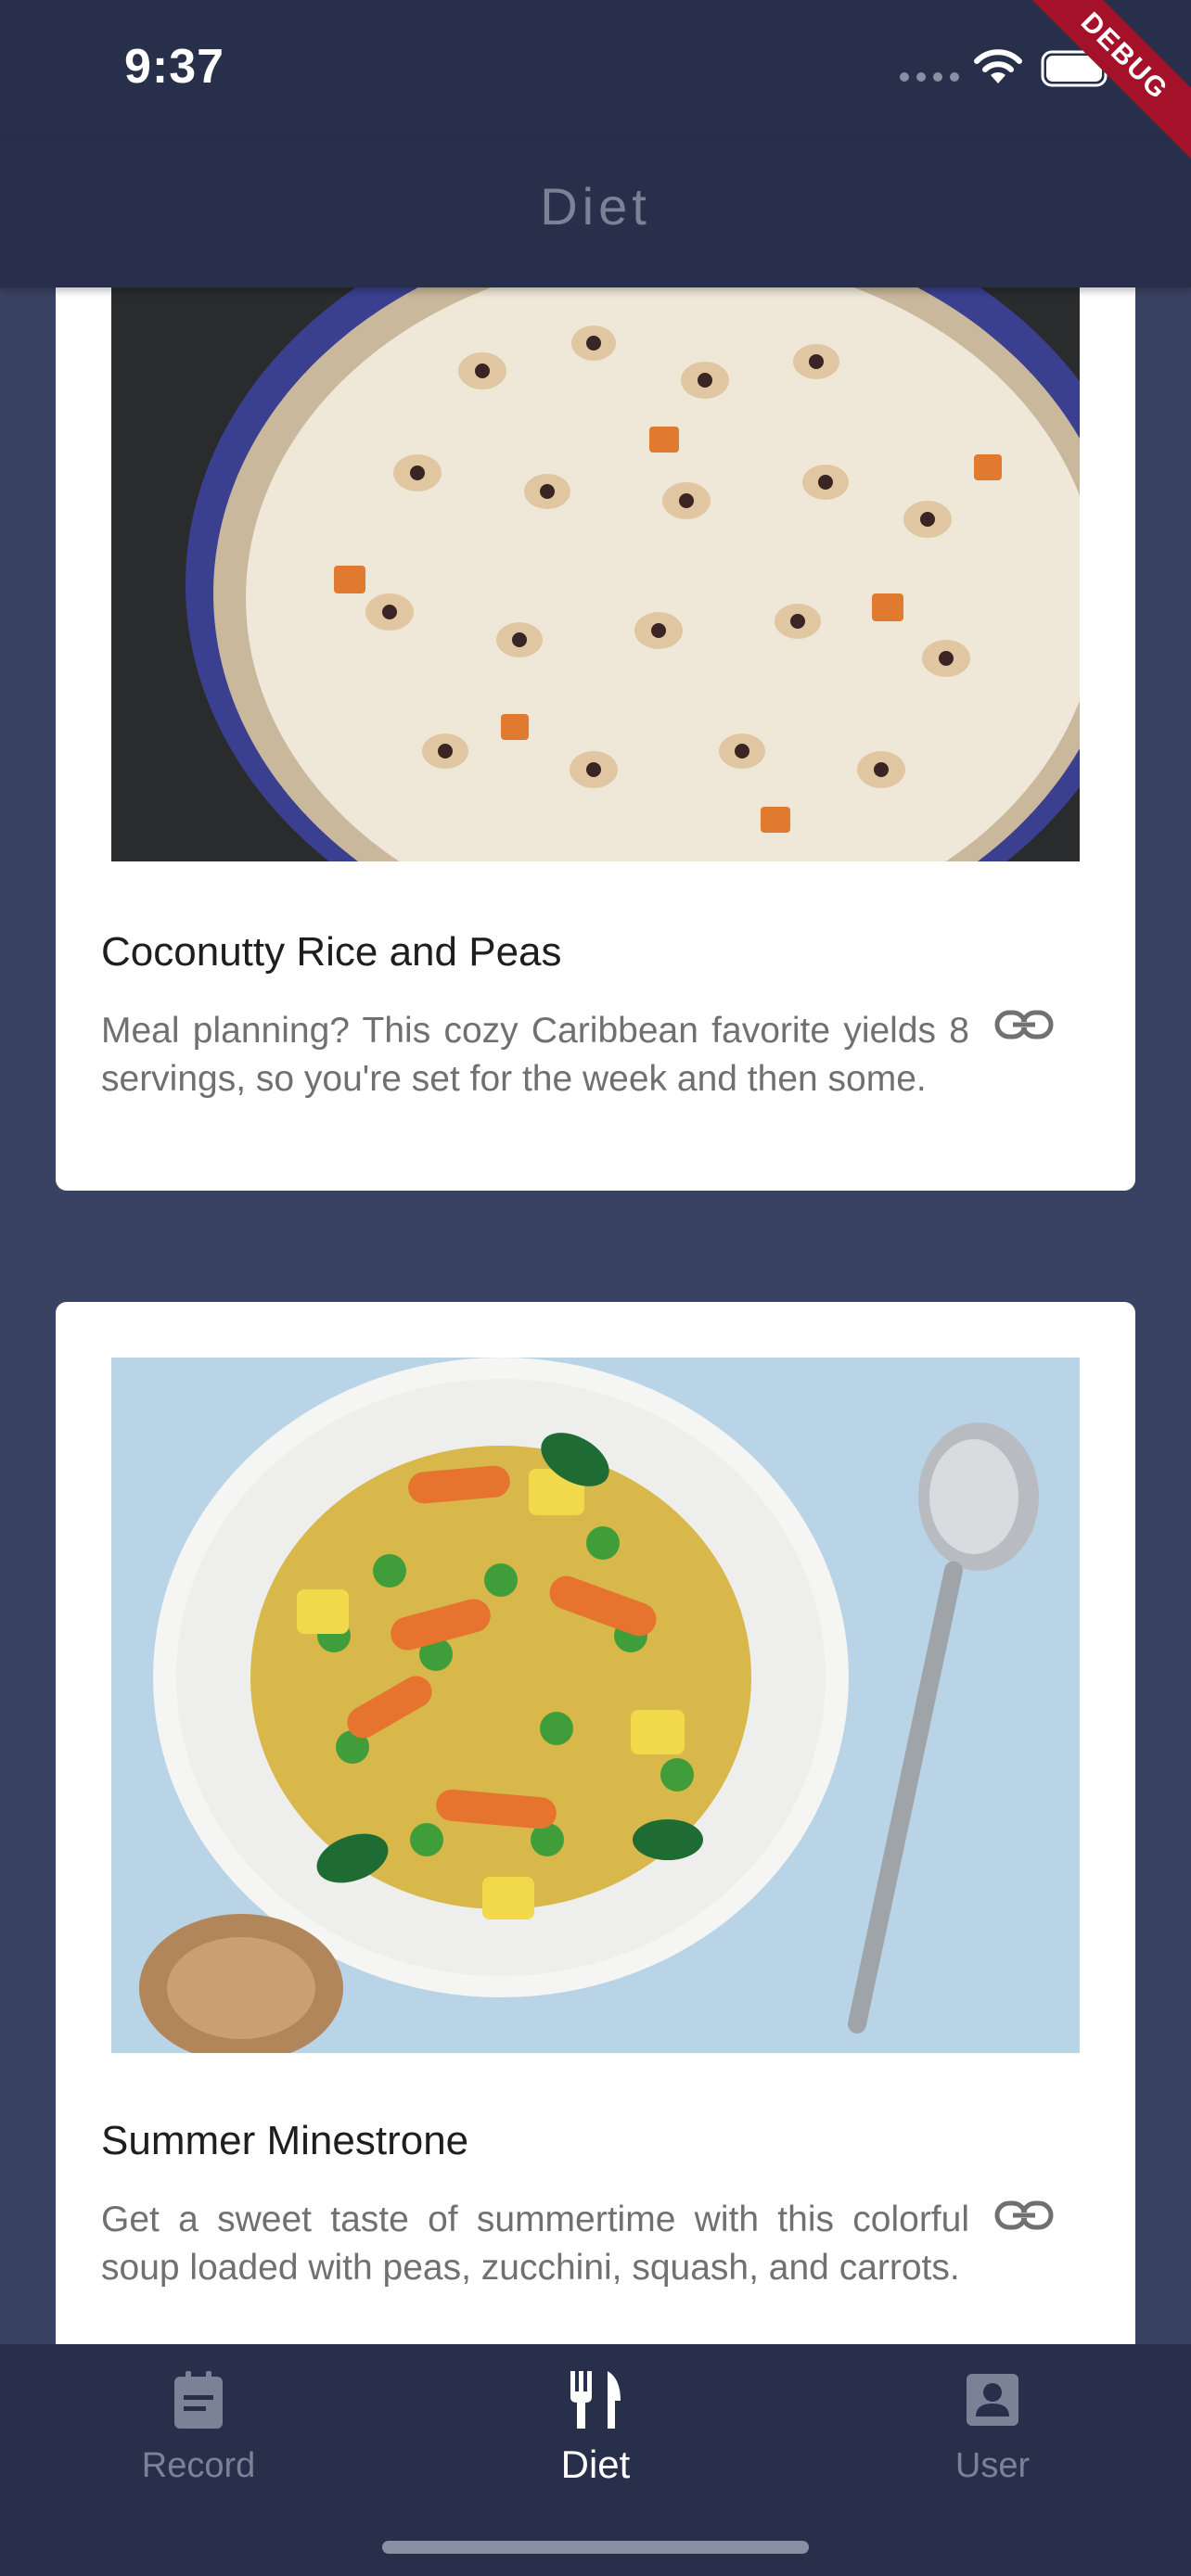  I want to click on wifi-icon, so click(998, 66).